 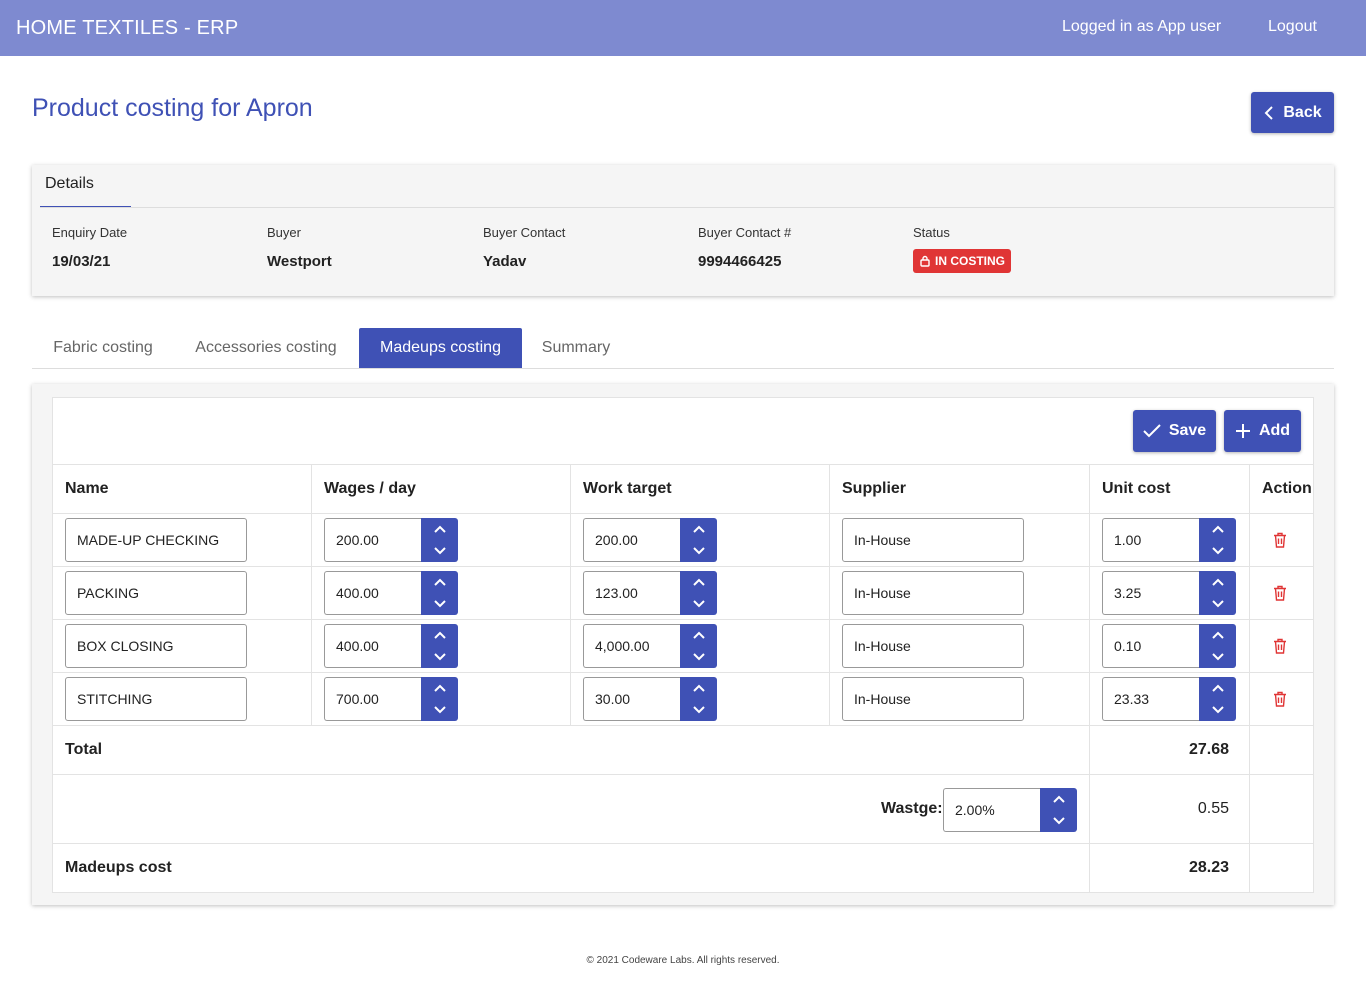 What do you see at coordinates (627, 488) in the screenshot?
I see `column-header-work-target: Work target` at bounding box center [627, 488].